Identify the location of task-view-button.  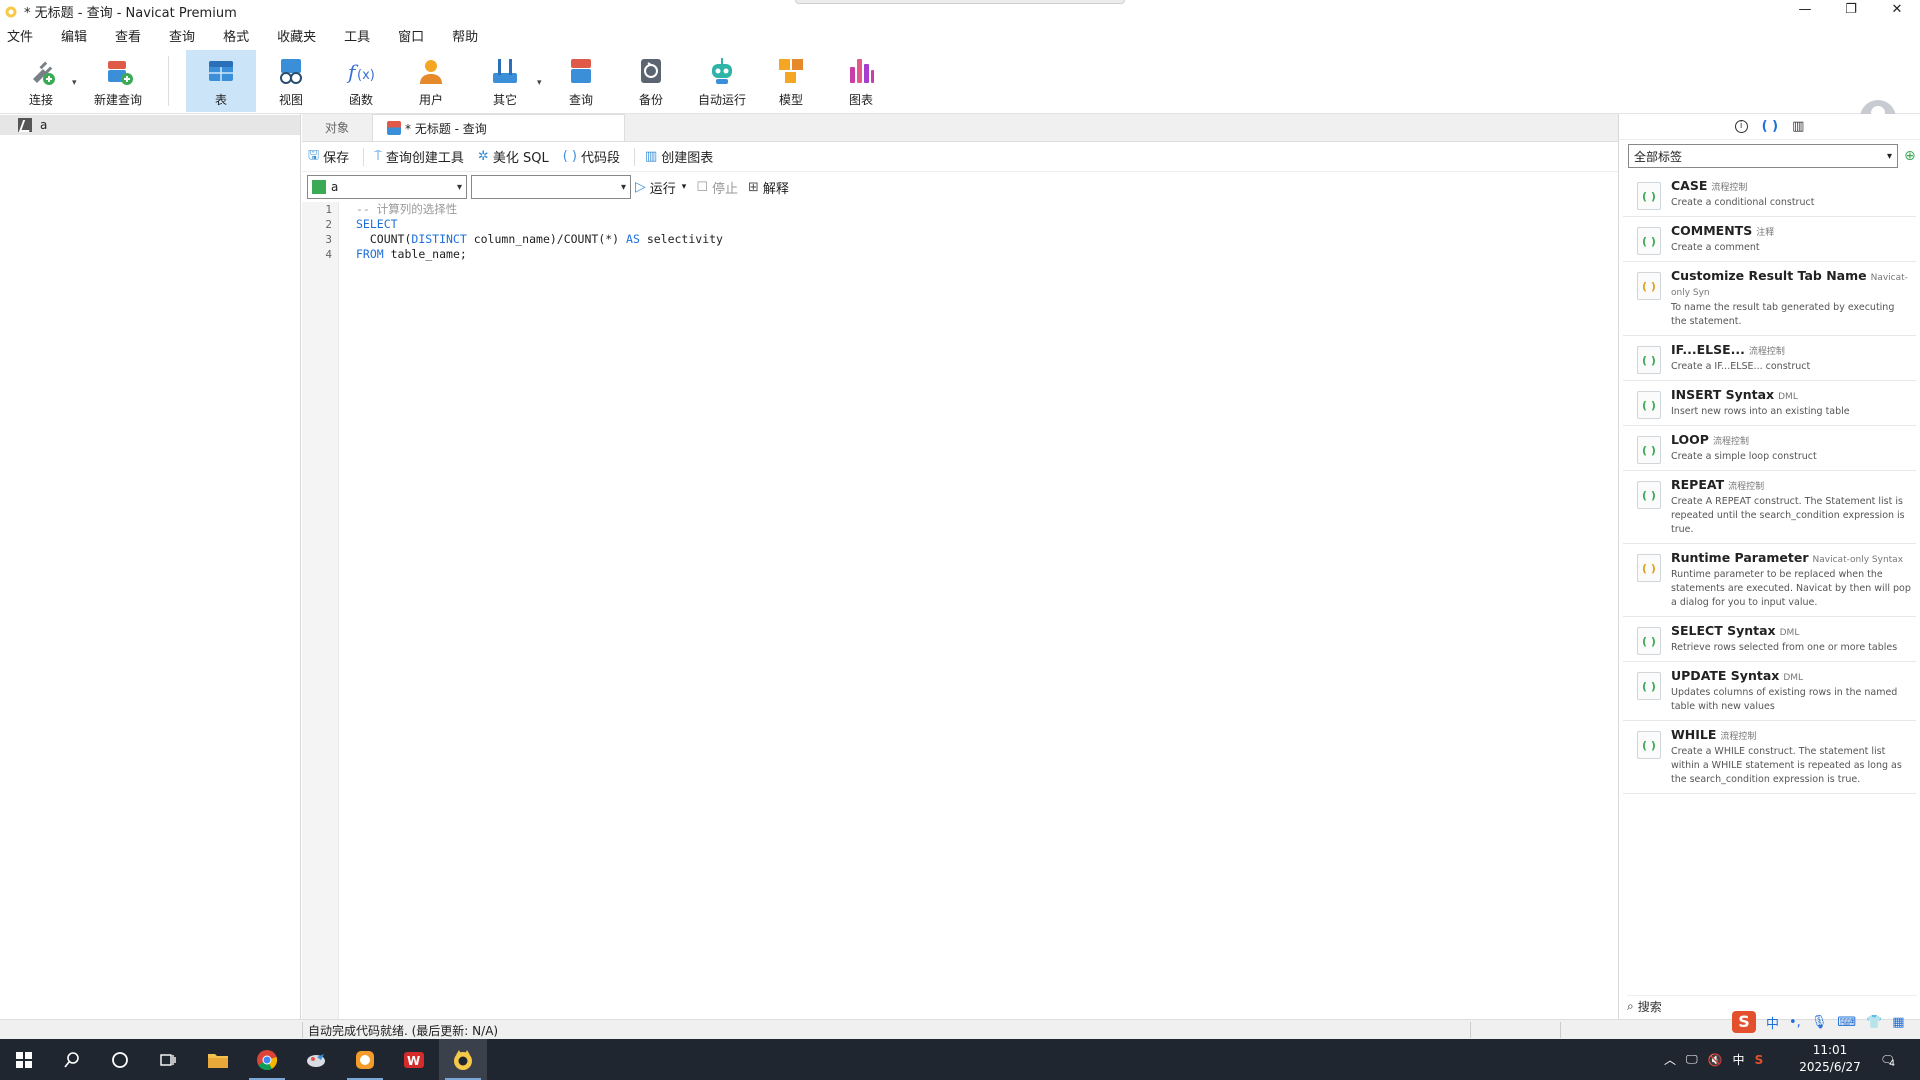
(168, 1059).